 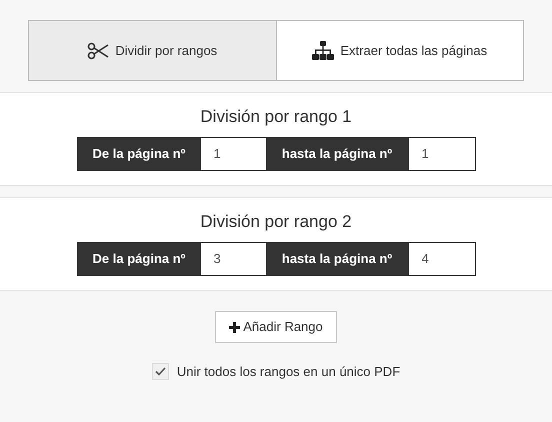 What do you see at coordinates (98, 51) in the screenshot?
I see `scissors-icon` at bounding box center [98, 51].